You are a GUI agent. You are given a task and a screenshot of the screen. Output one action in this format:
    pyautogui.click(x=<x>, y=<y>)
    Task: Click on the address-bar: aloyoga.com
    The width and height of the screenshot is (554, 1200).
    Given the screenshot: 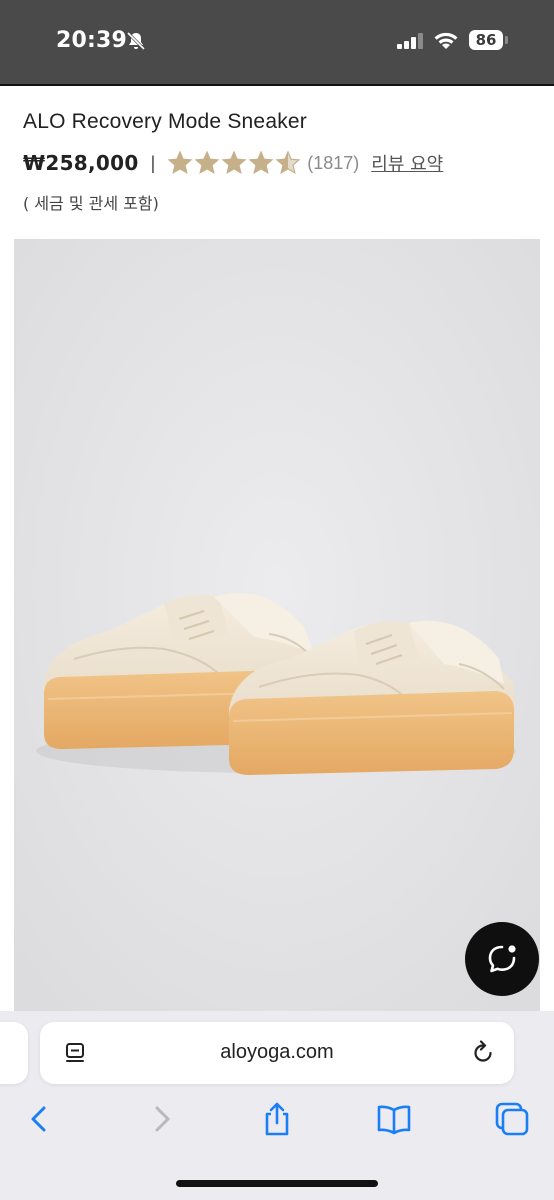 What is the action you would take?
    pyautogui.click(x=277, y=1053)
    